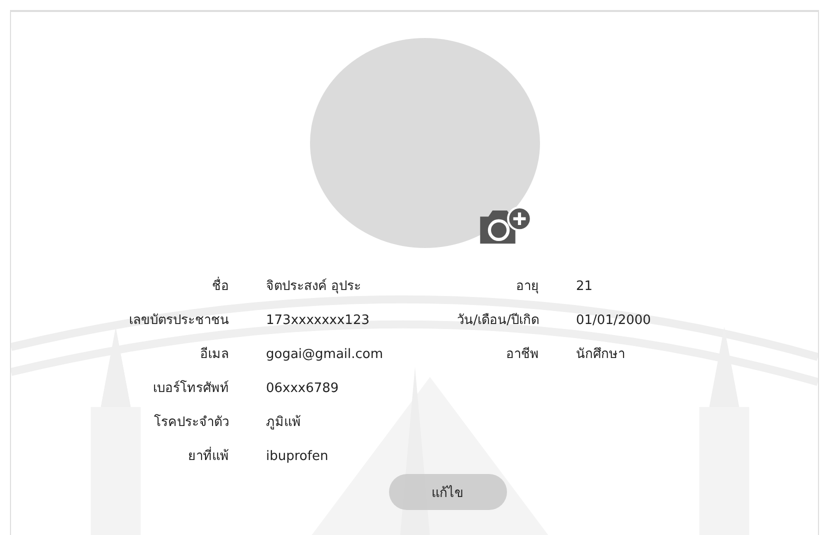  Describe the element at coordinates (447, 492) in the screenshot. I see `edit-button: แก้ไข` at that location.